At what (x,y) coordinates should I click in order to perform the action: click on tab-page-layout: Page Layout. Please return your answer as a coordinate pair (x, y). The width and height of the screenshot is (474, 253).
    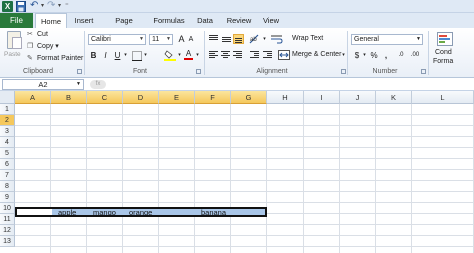
    Looking at the image, I should click on (124, 26).